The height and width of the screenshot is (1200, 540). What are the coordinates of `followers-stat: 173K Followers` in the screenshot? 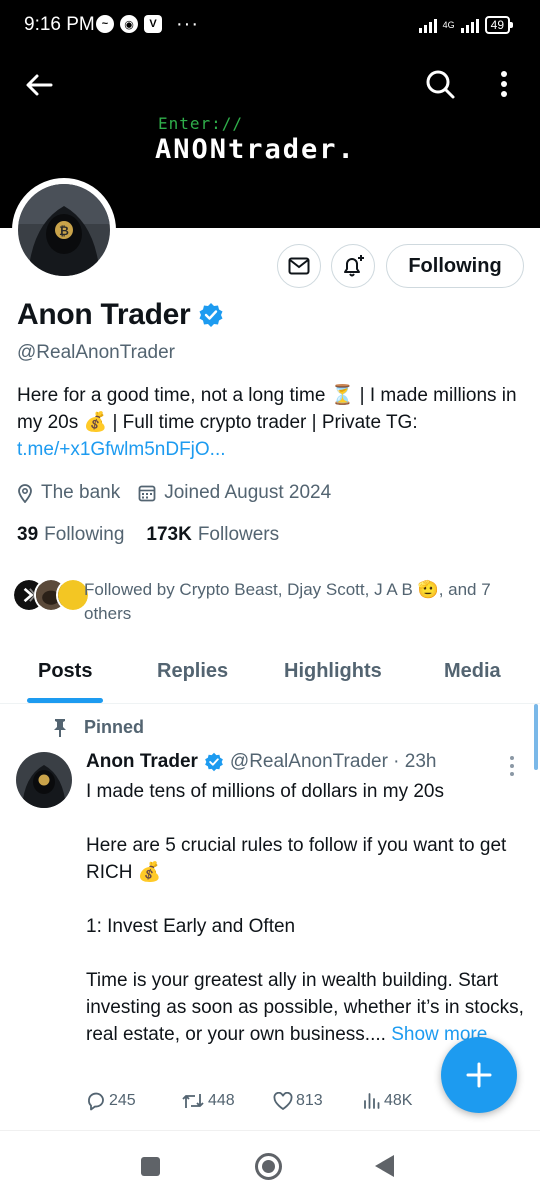 It's located at (212, 535).